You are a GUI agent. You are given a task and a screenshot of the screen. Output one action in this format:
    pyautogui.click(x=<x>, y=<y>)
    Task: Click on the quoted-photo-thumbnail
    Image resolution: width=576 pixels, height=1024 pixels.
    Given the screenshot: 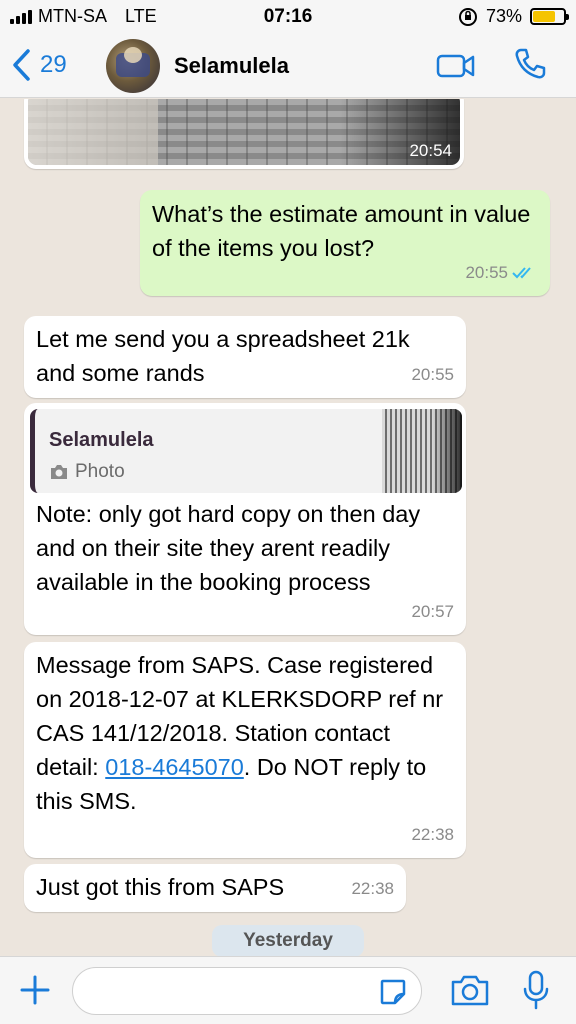 What is the action you would take?
    pyautogui.click(x=422, y=451)
    